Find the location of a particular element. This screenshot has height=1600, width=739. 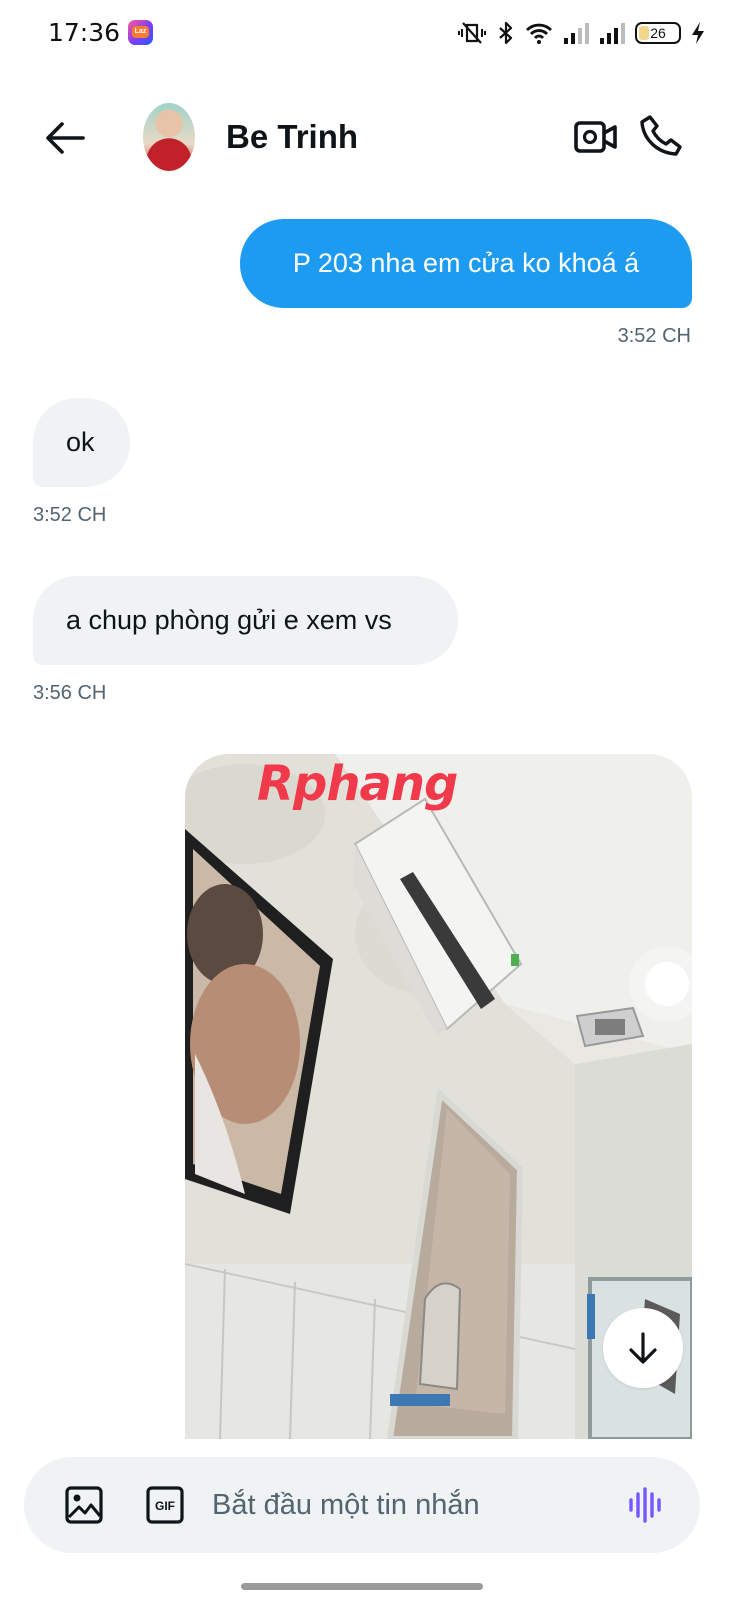

status-time: 17:36 is located at coordinates (84, 32).